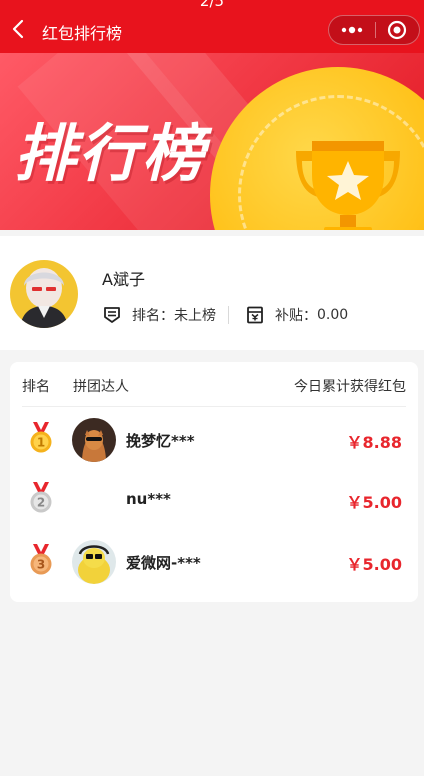 The width and height of the screenshot is (424, 776). What do you see at coordinates (214, 384) in the screenshot?
I see `list-header: 排名 拼团达人 今日累计获得红包` at bounding box center [214, 384].